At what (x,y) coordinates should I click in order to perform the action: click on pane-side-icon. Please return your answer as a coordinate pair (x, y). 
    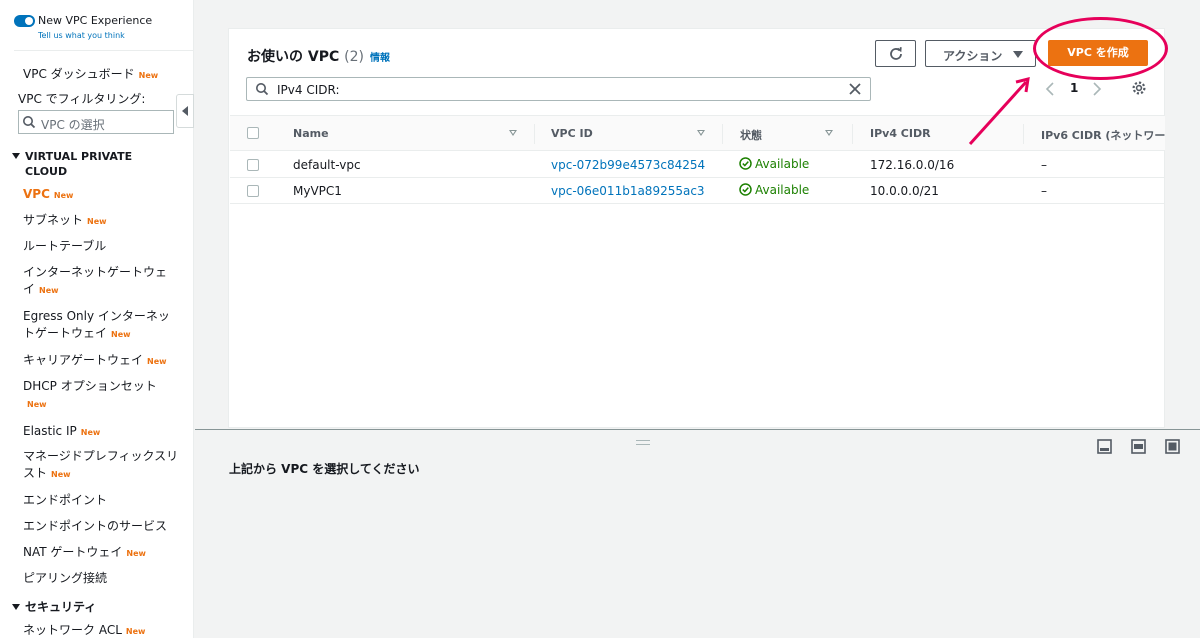
    Looking at the image, I should click on (1138, 446).